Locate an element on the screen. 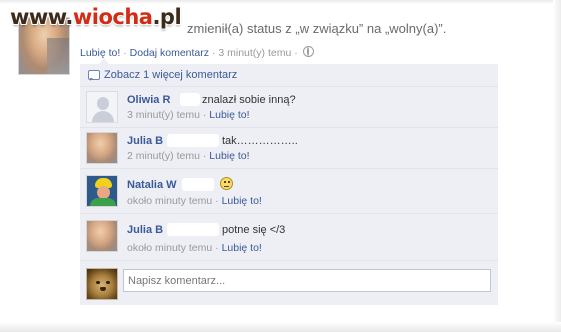 The height and width of the screenshot is (332, 561). lion-nose is located at coordinates (103, 289).